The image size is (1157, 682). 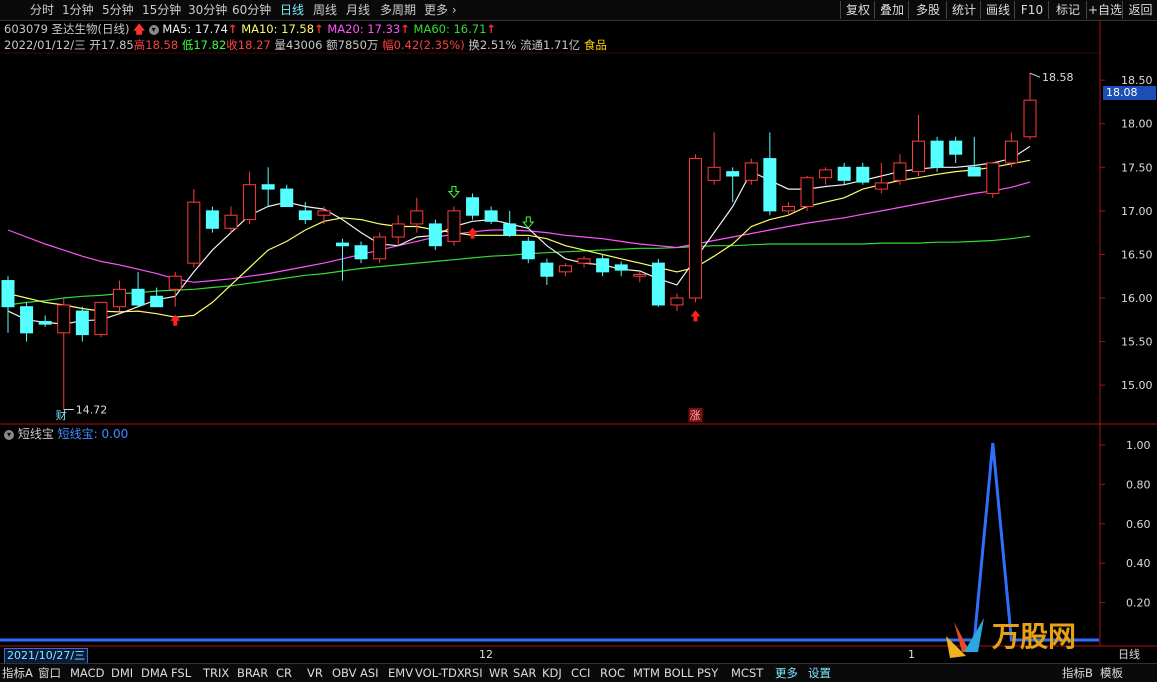 What do you see at coordinates (1137, 211) in the screenshot?
I see `price-tick-label-3: 17.00` at bounding box center [1137, 211].